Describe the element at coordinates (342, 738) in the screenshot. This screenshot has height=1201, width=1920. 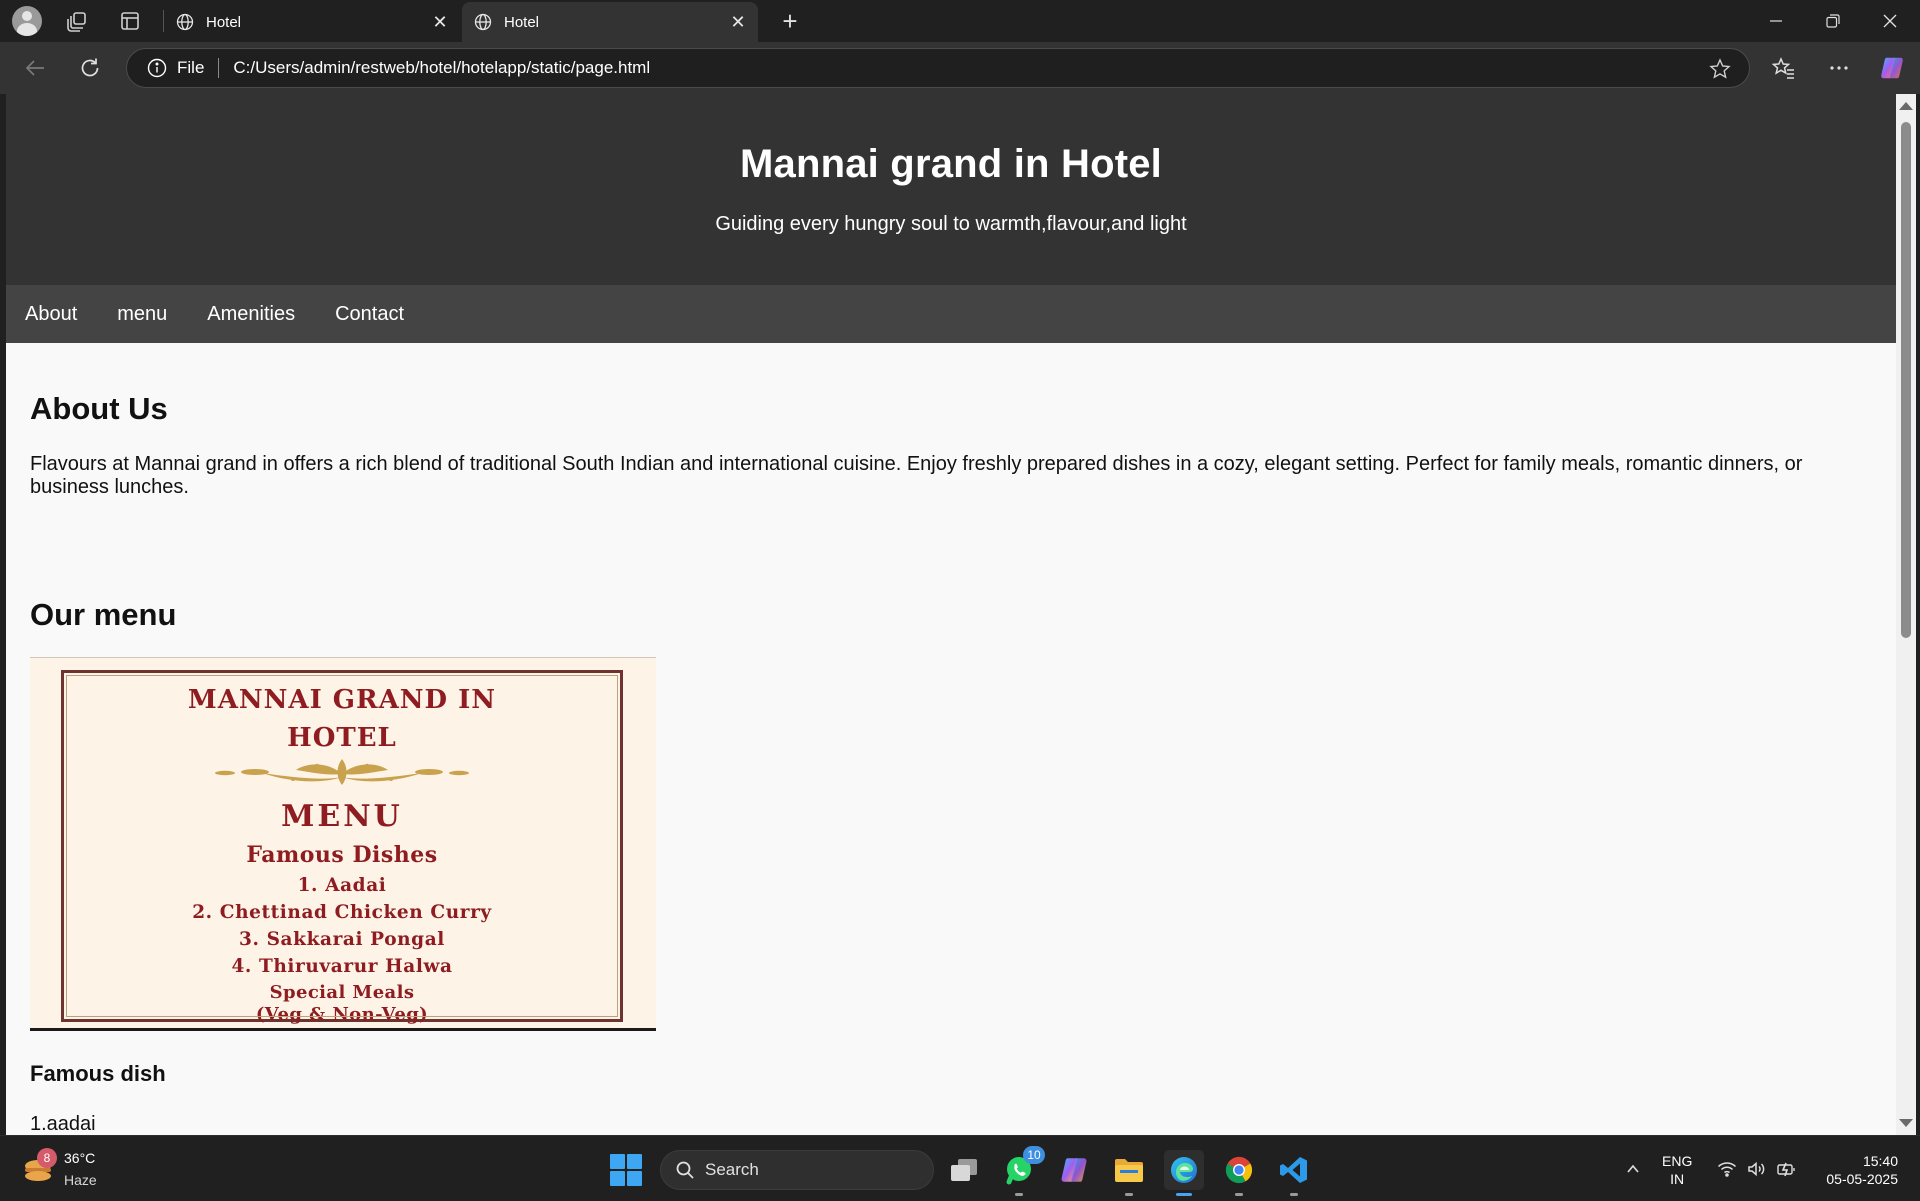
I see `menu-card-hotel-line2: HOTEL` at that location.